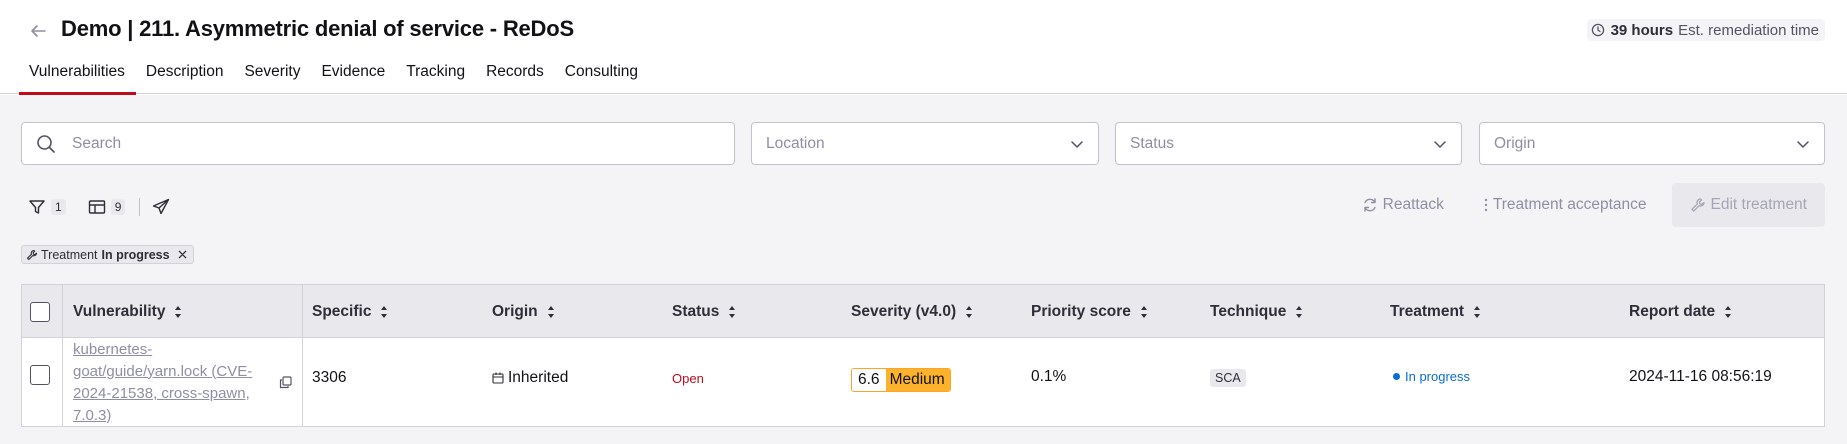 The width and height of the screenshot is (1847, 444). Describe the element at coordinates (1599, 30) in the screenshot. I see `clock-icon` at that location.